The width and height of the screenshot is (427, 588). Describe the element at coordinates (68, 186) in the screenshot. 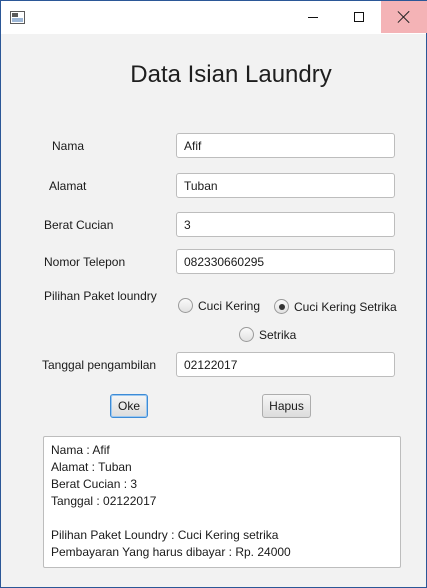

I see `alamat-label: Alamat` at that location.